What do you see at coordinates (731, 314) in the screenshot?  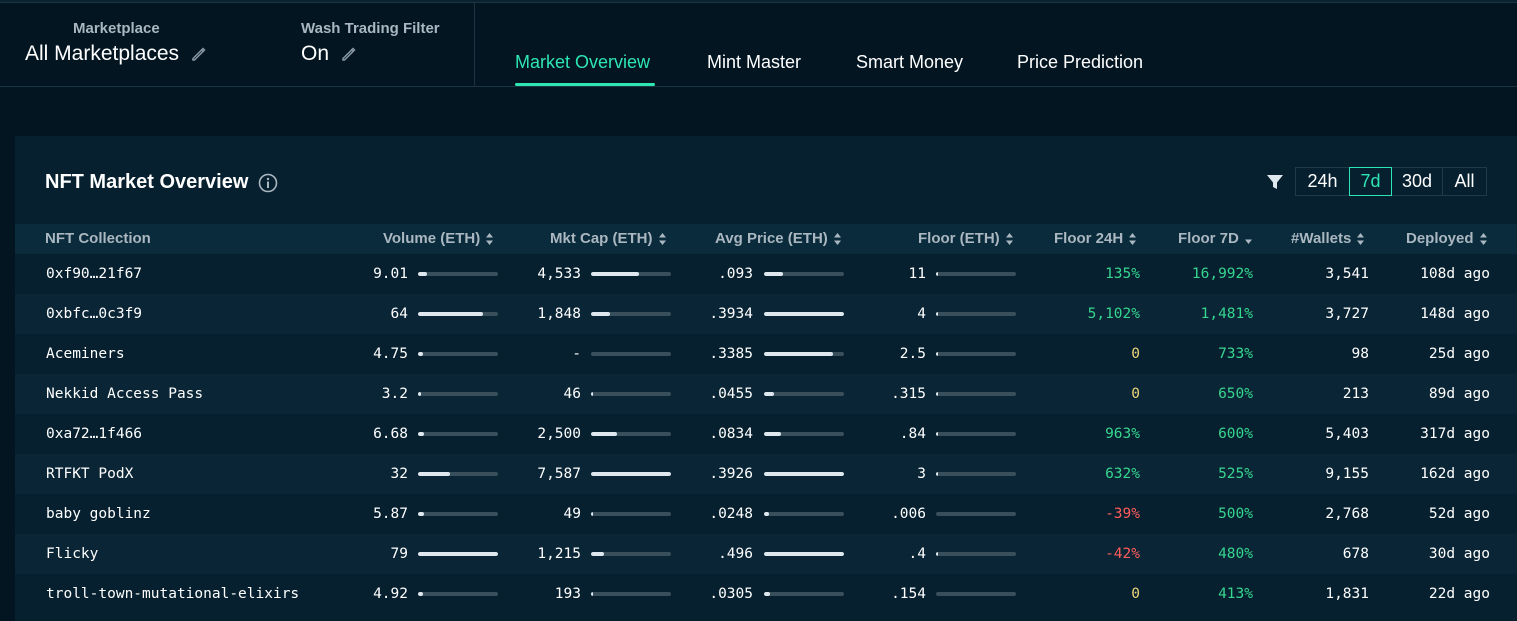 I see `avgprice-cell: .3934` at bounding box center [731, 314].